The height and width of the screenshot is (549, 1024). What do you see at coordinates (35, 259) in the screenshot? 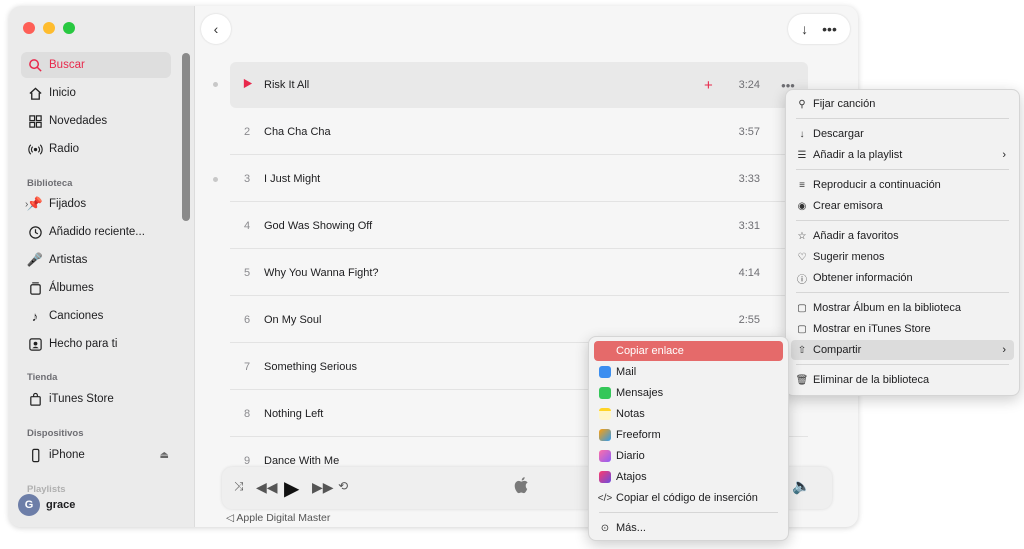
I see `microphone-icon: 🎤` at bounding box center [35, 259].